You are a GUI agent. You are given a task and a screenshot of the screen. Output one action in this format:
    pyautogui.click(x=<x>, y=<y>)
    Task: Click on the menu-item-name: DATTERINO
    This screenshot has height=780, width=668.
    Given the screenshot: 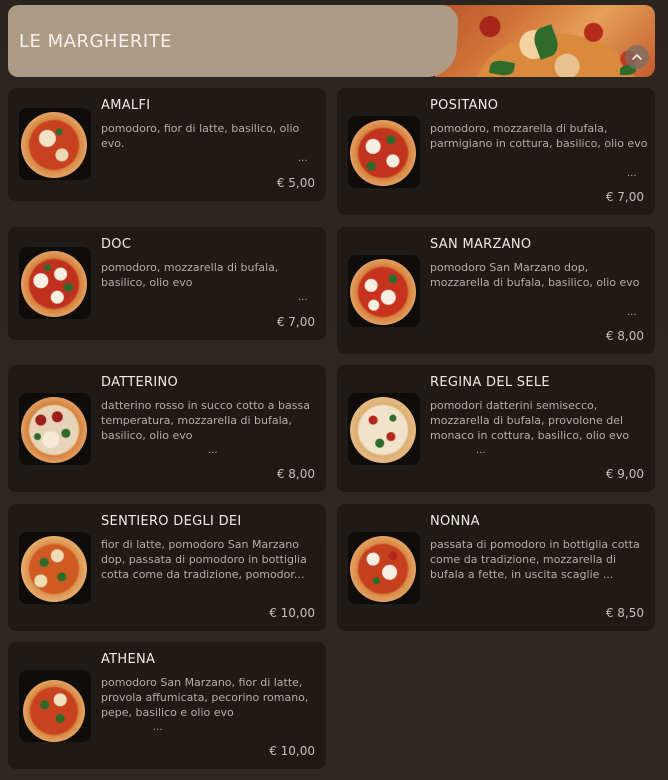 What is the action you would take?
    pyautogui.click(x=140, y=382)
    